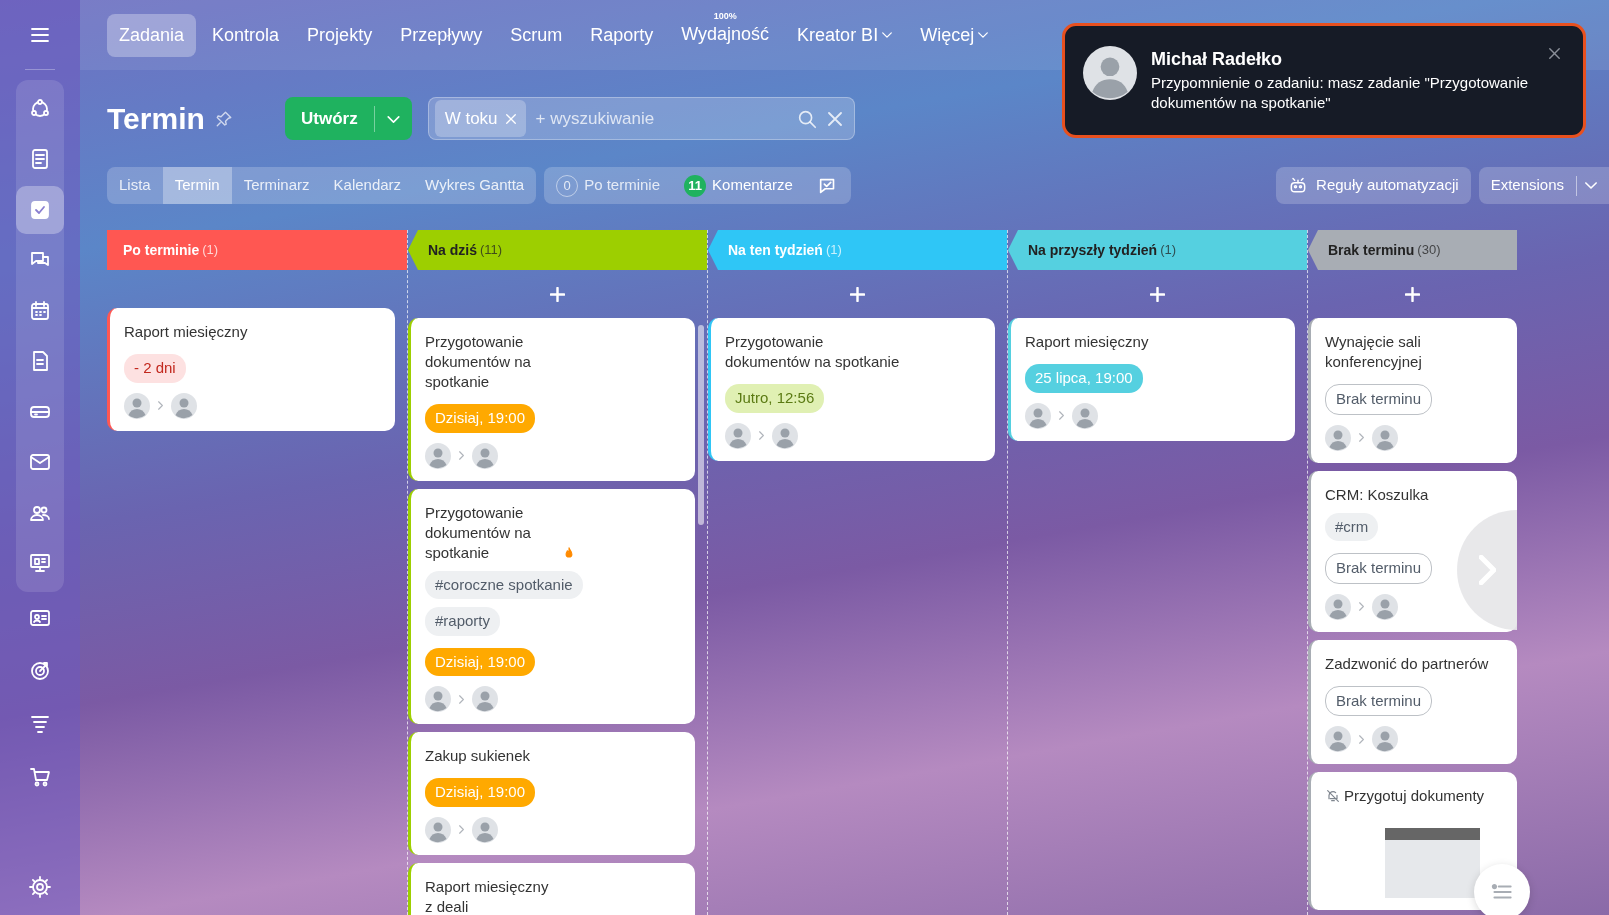 The width and height of the screenshot is (1609, 915). Describe the element at coordinates (851, 389) in the screenshot. I see `task-card: Przygotowanie dokumentów na spotkanie Jutro, 12:56` at that location.